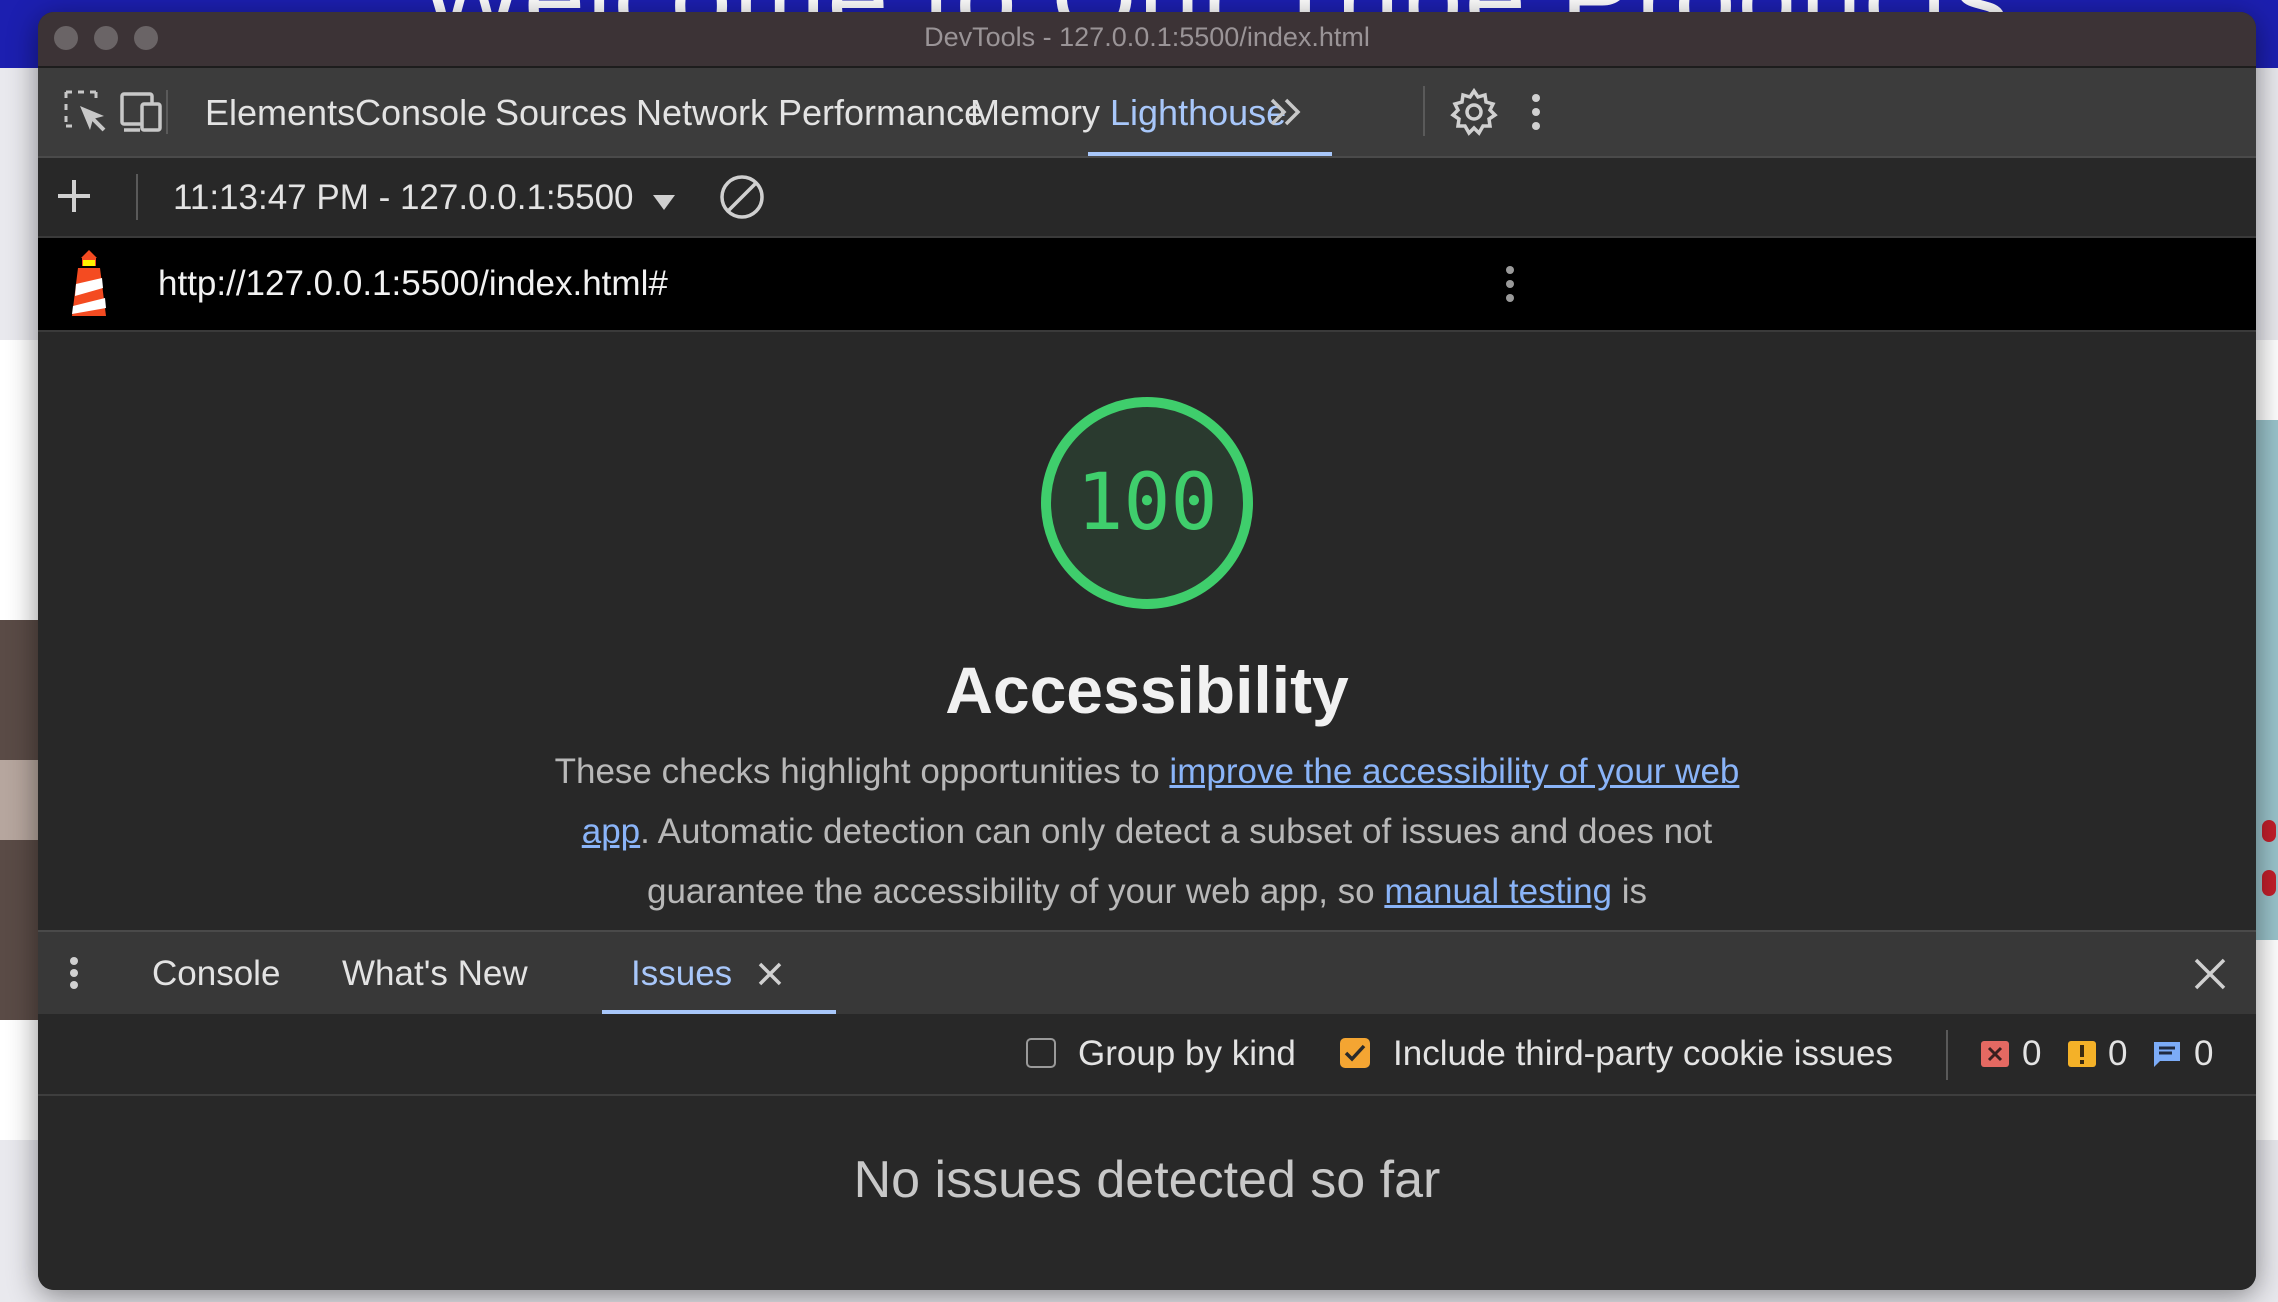  What do you see at coordinates (74, 196) in the screenshot?
I see `new-report-icon` at bounding box center [74, 196].